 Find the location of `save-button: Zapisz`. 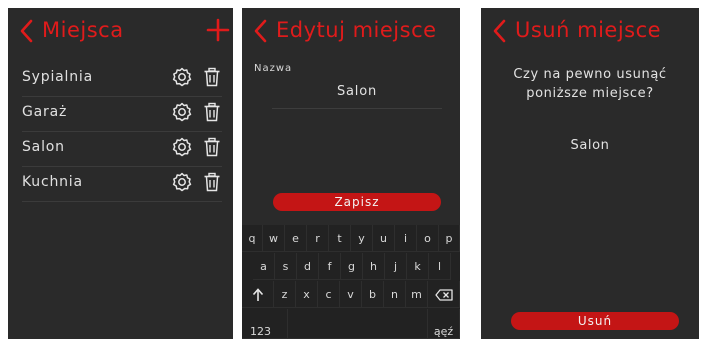

save-button: Zapisz is located at coordinates (357, 202).